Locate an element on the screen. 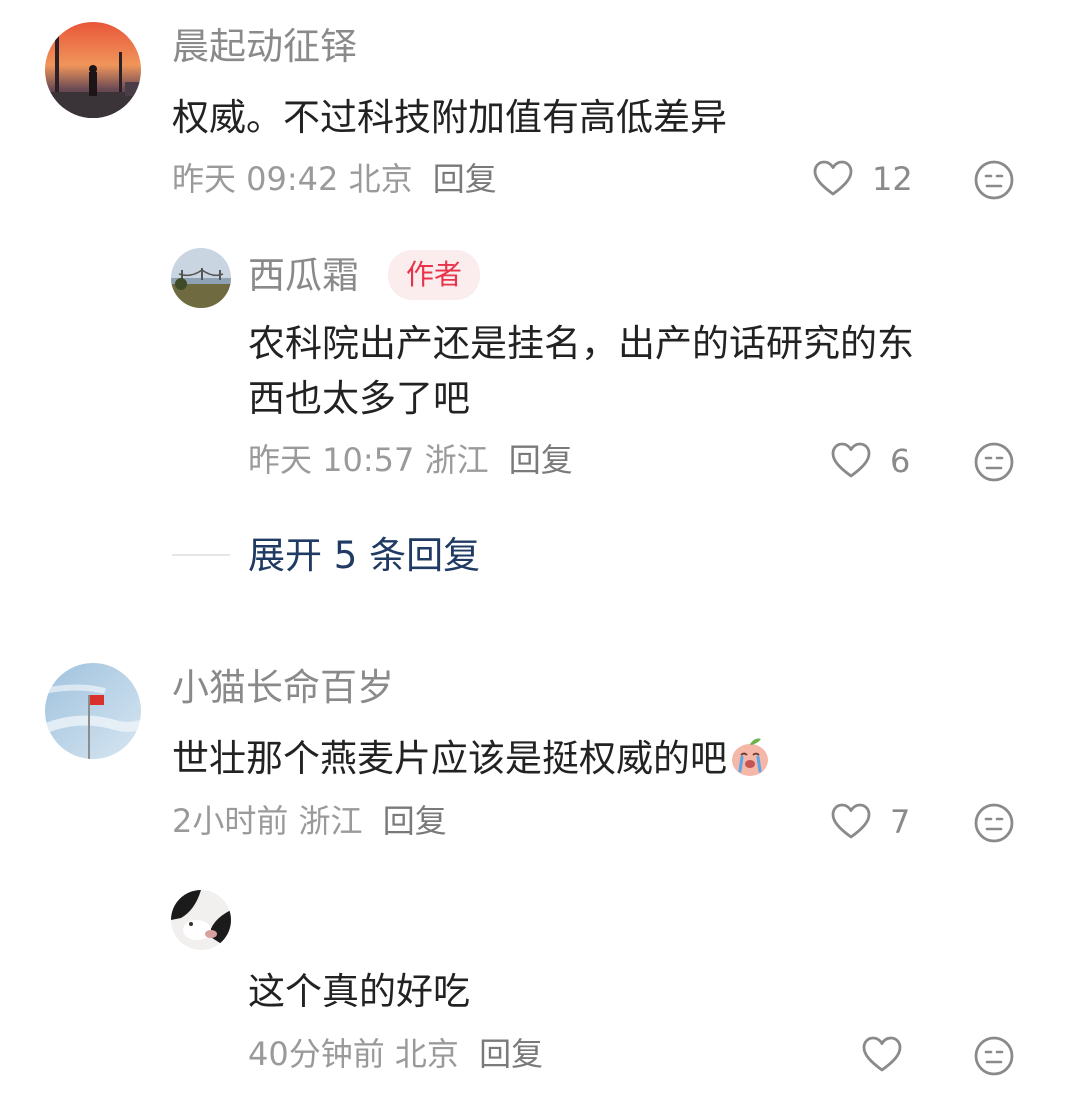  comment-time: 昨天 10:57 is located at coordinates (331, 460).